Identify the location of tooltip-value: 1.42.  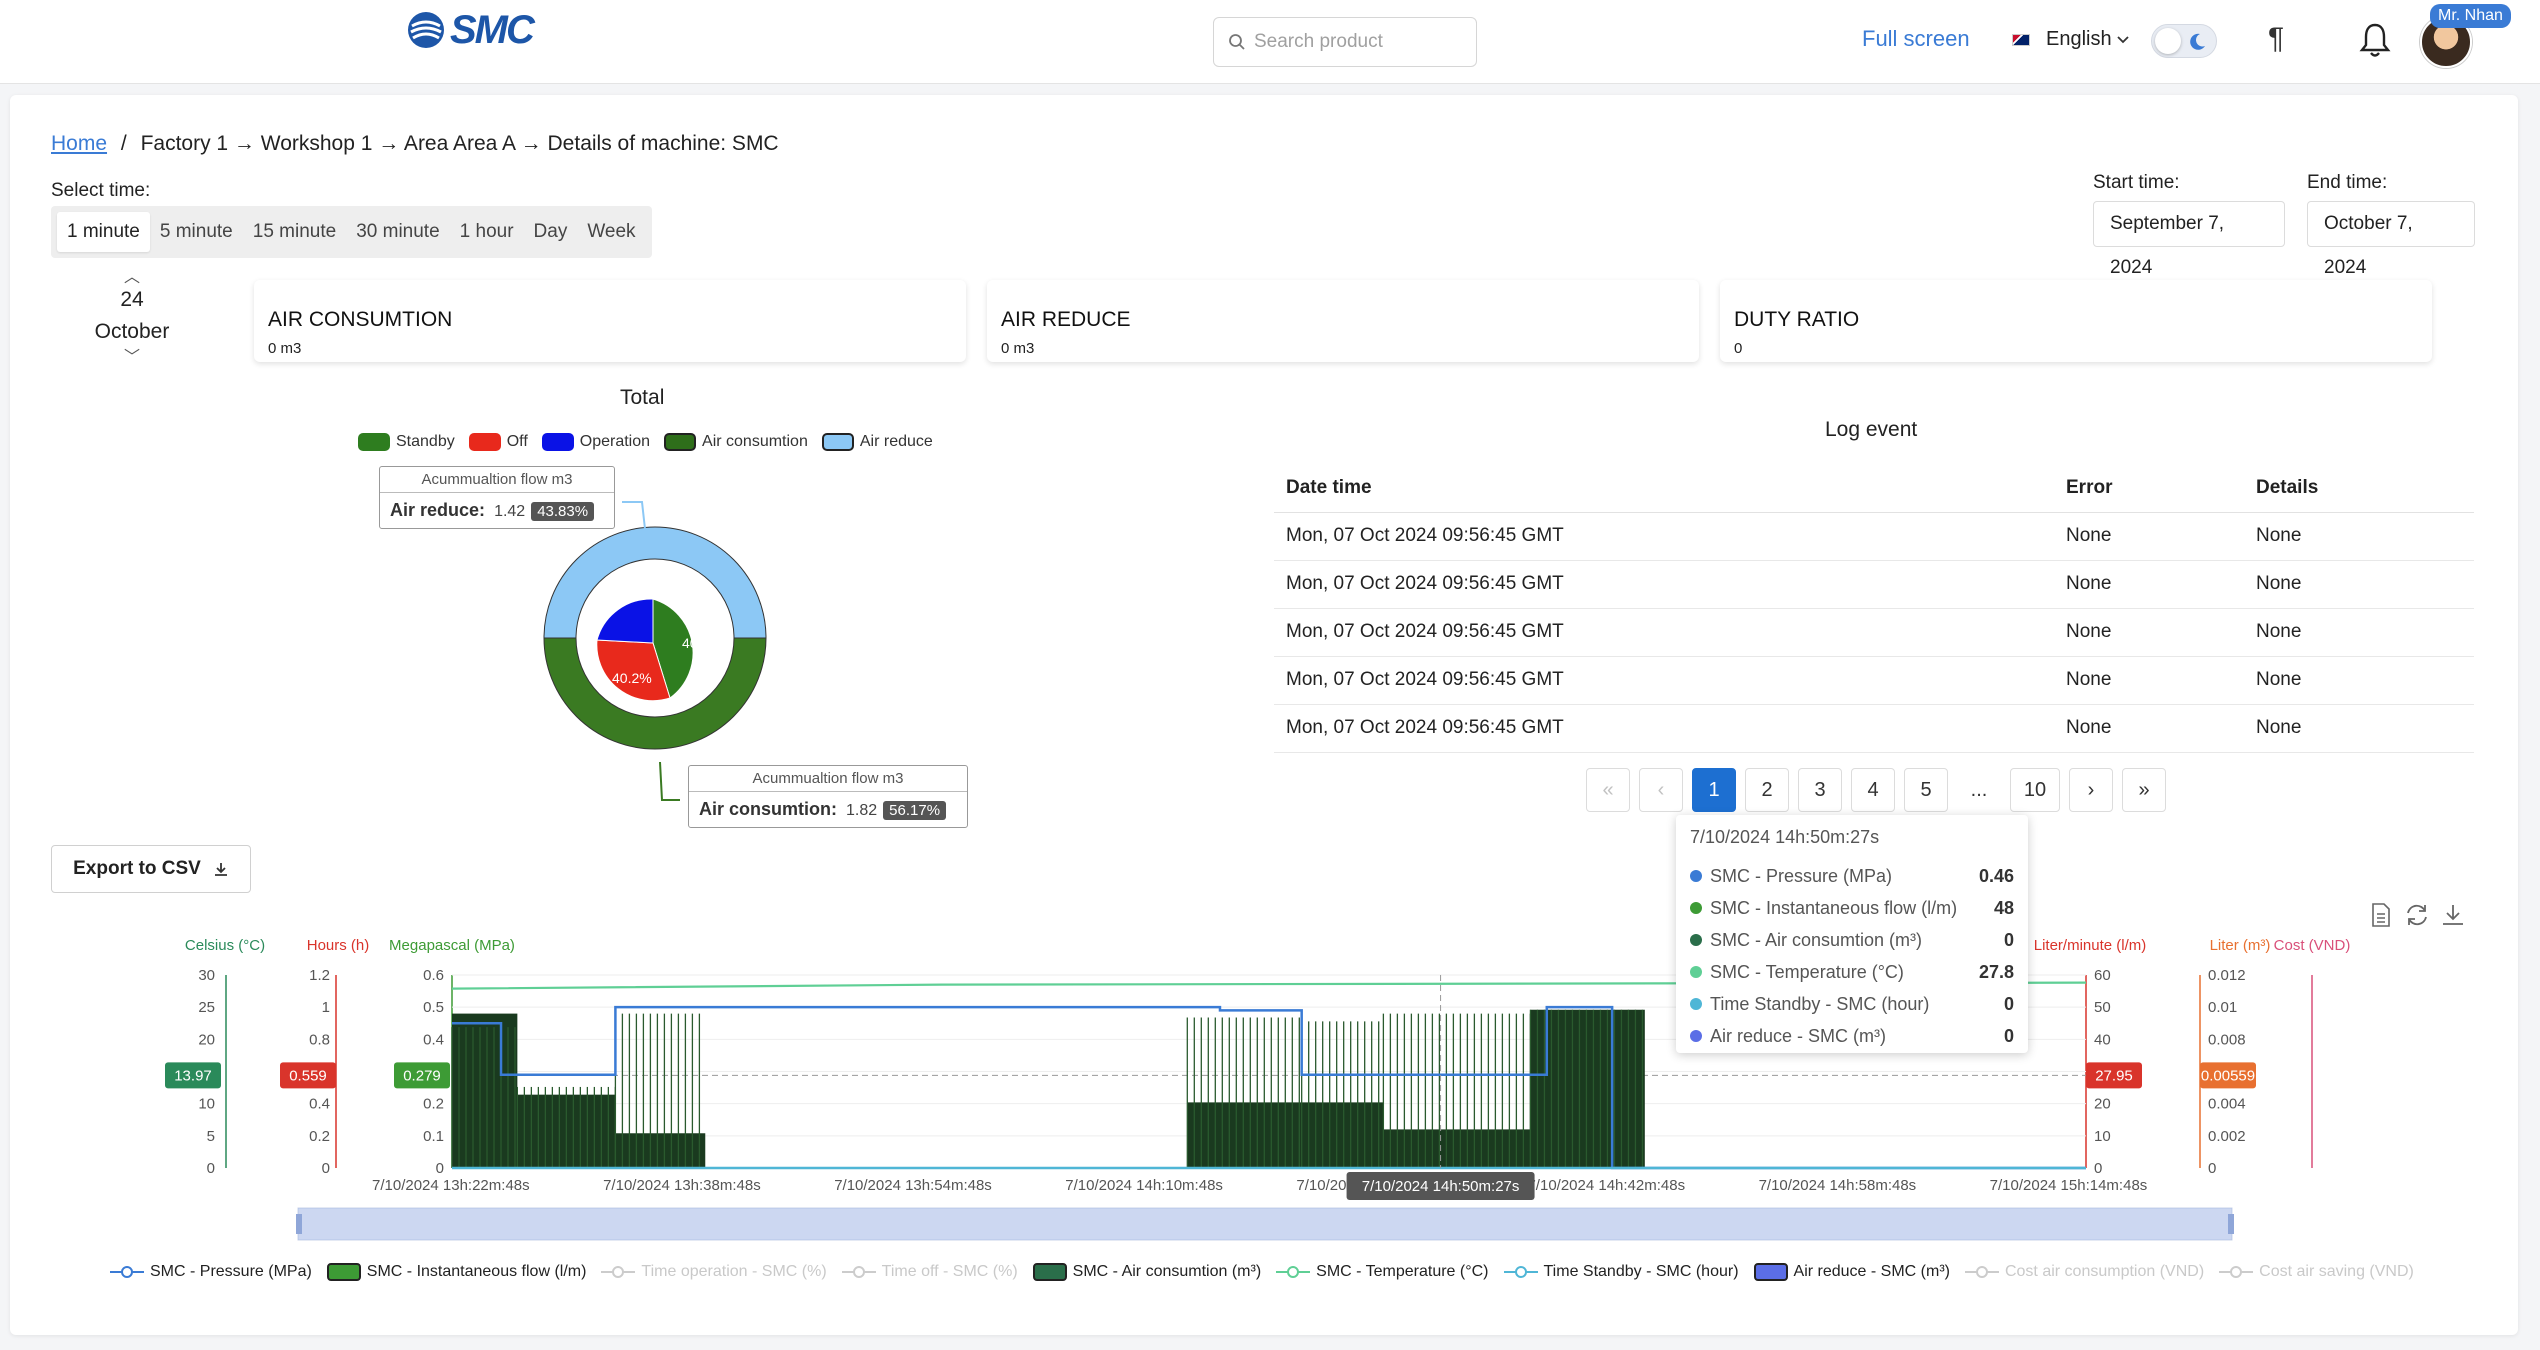
(510, 511).